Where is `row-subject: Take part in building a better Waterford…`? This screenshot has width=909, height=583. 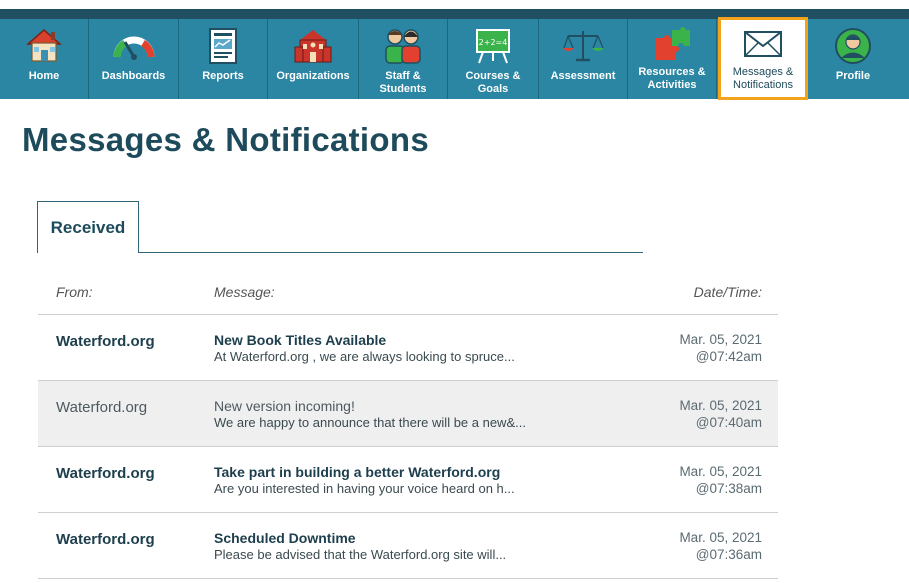
row-subject: Take part in building a better Waterford… is located at coordinates (357, 472).